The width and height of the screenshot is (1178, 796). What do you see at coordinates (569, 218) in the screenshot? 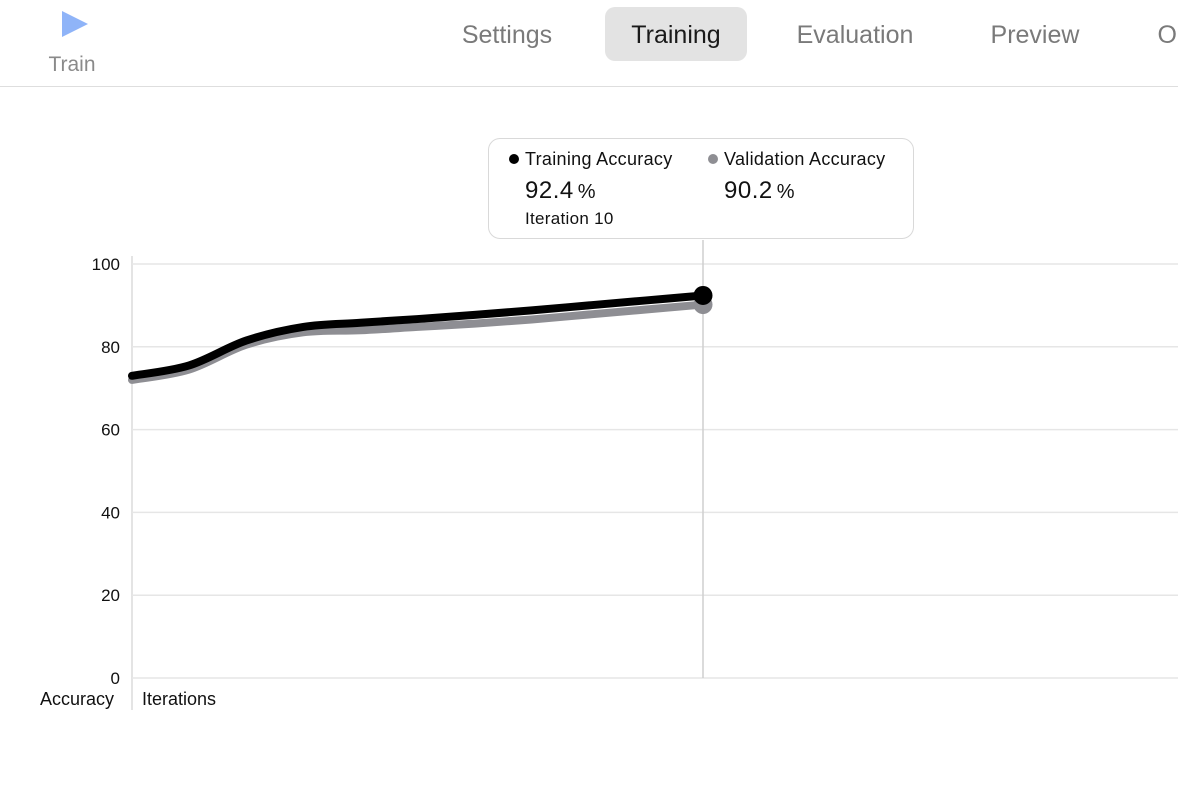
I see `iteration-label: Iteration 10` at bounding box center [569, 218].